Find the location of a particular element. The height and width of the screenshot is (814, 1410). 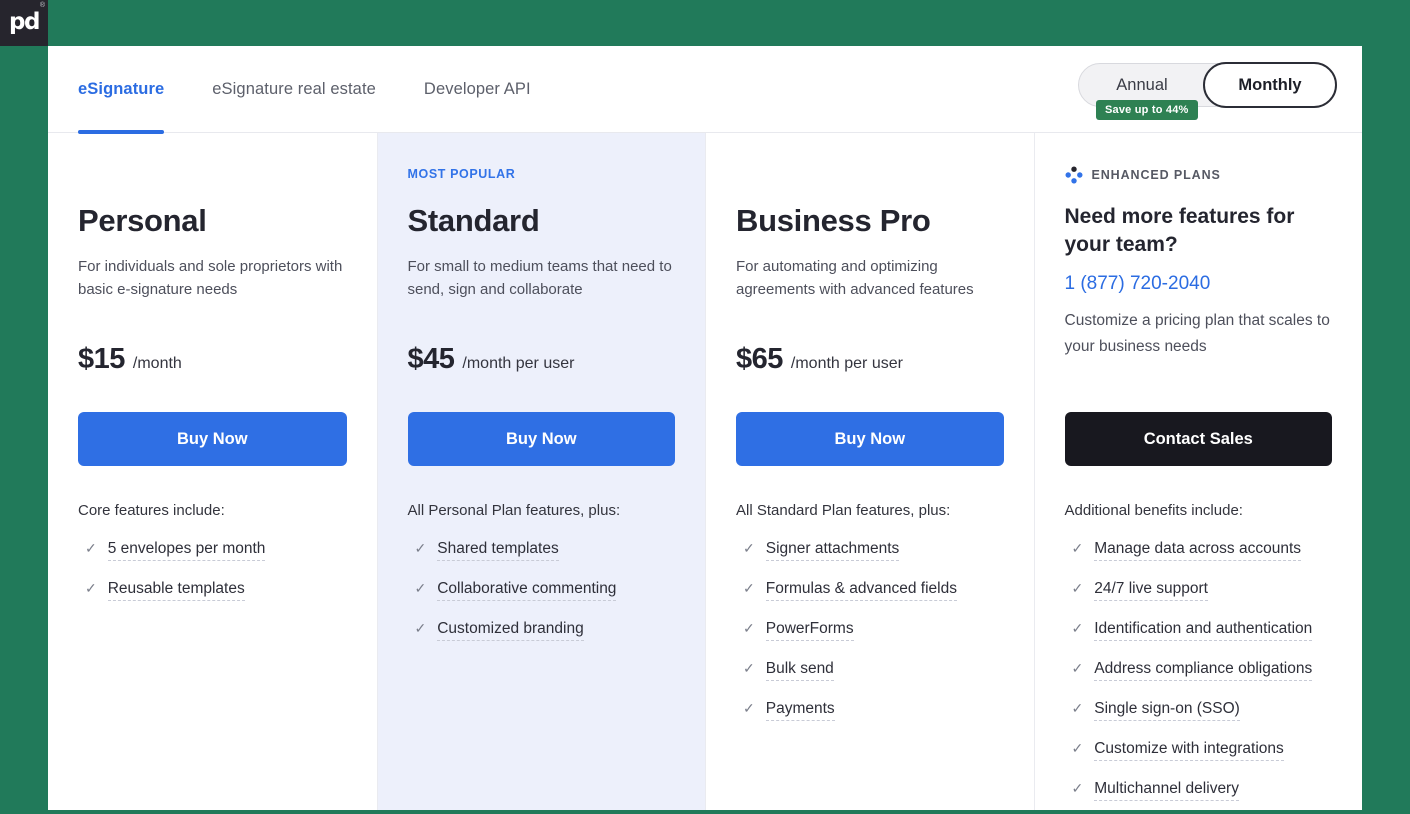

pandadoc-logo-icon: pd is located at coordinates (24, 22).